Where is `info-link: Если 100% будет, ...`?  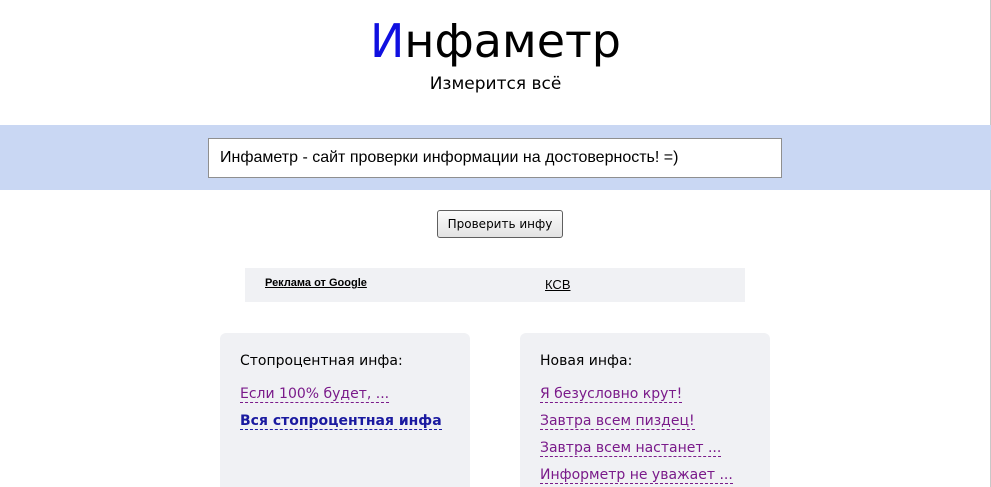
info-link: Если 100% будет, ... is located at coordinates (315, 394).